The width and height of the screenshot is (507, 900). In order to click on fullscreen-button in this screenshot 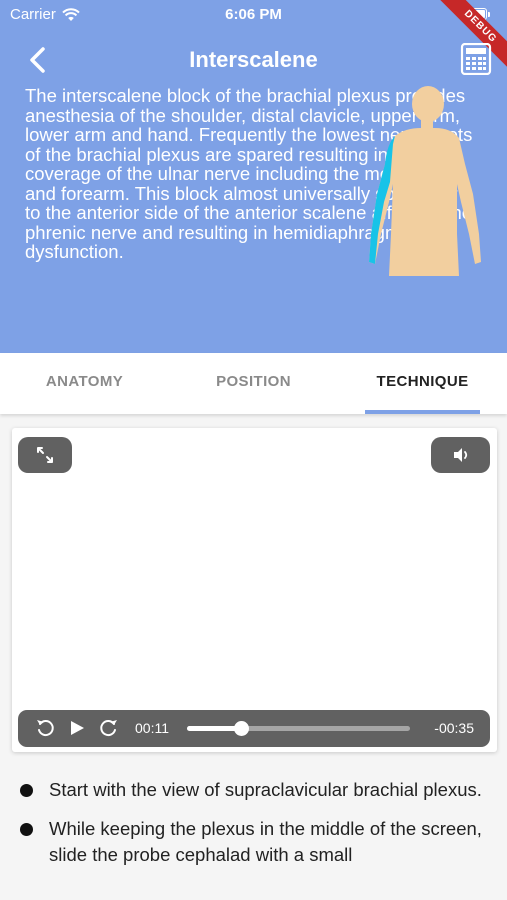, I will do `click(45, 455)`.